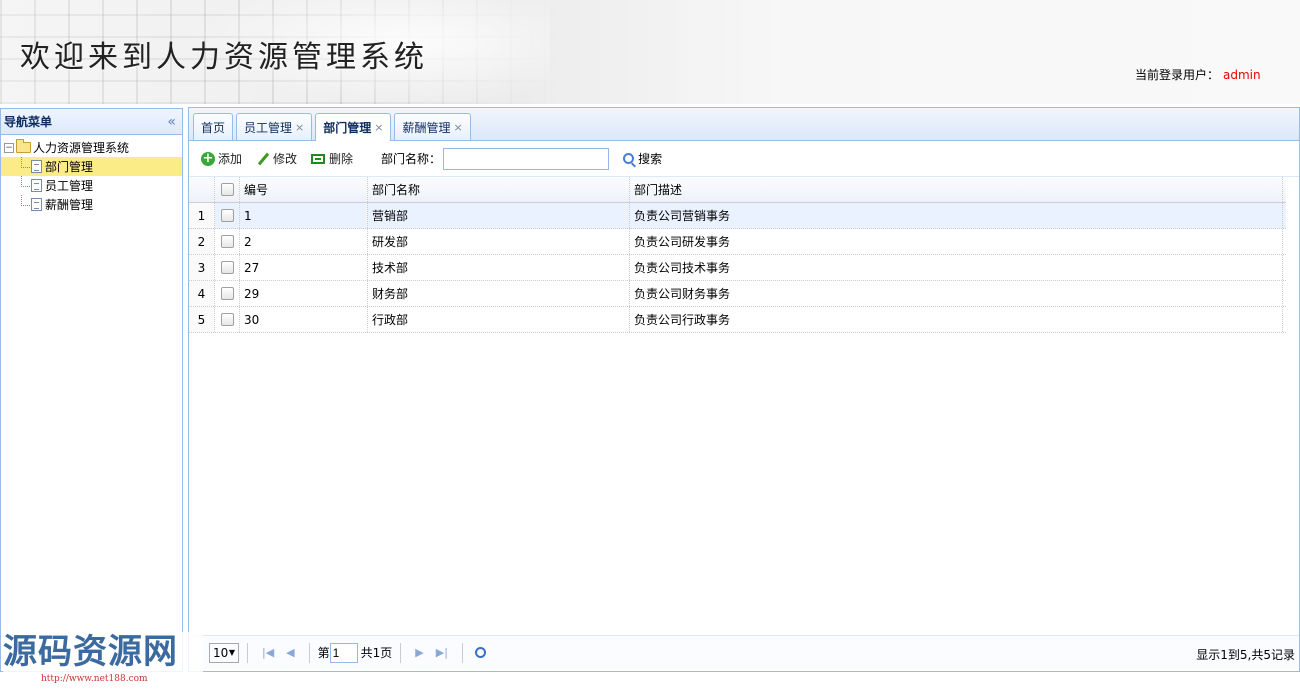  Describe the element at coordinates (1242, 75) in the screenshot. I see `login-username: admin` at that location.